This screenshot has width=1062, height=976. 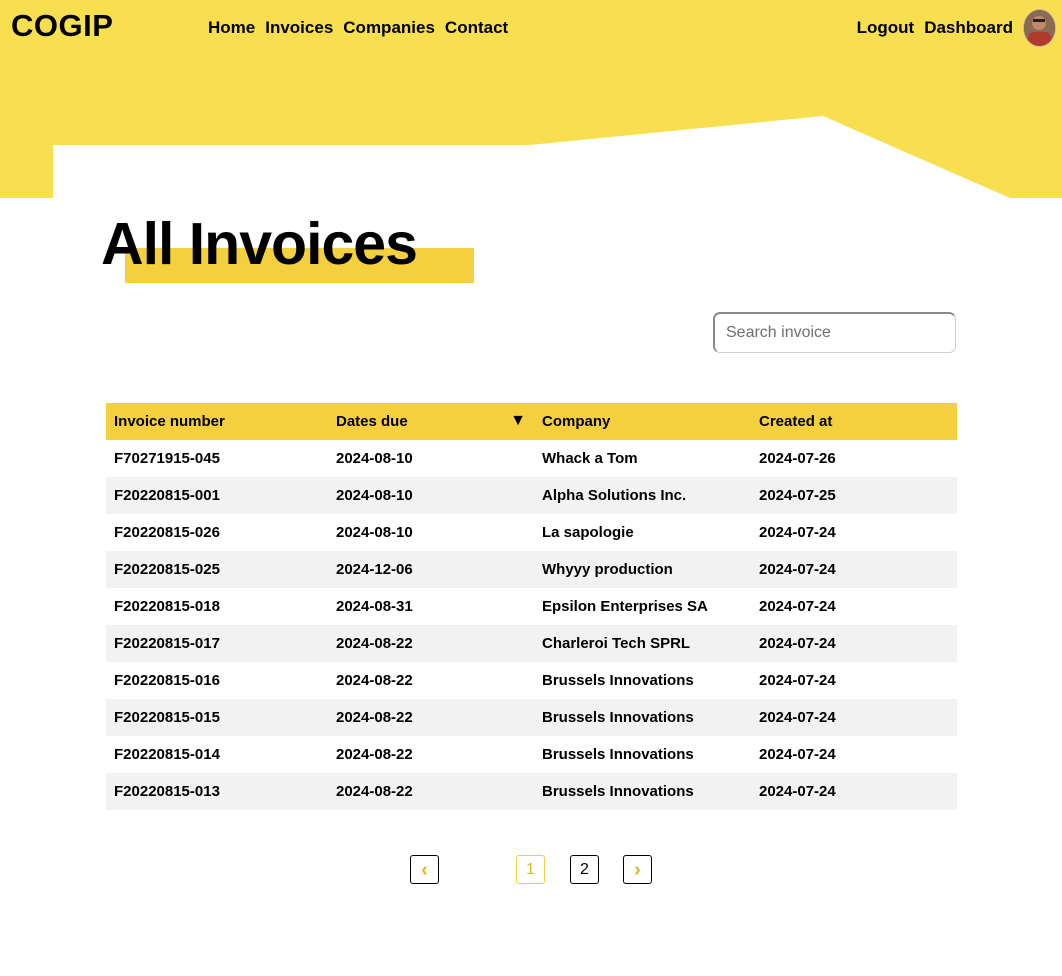 I want to click on nav-contact: Contact, so click(x=476, y=28).